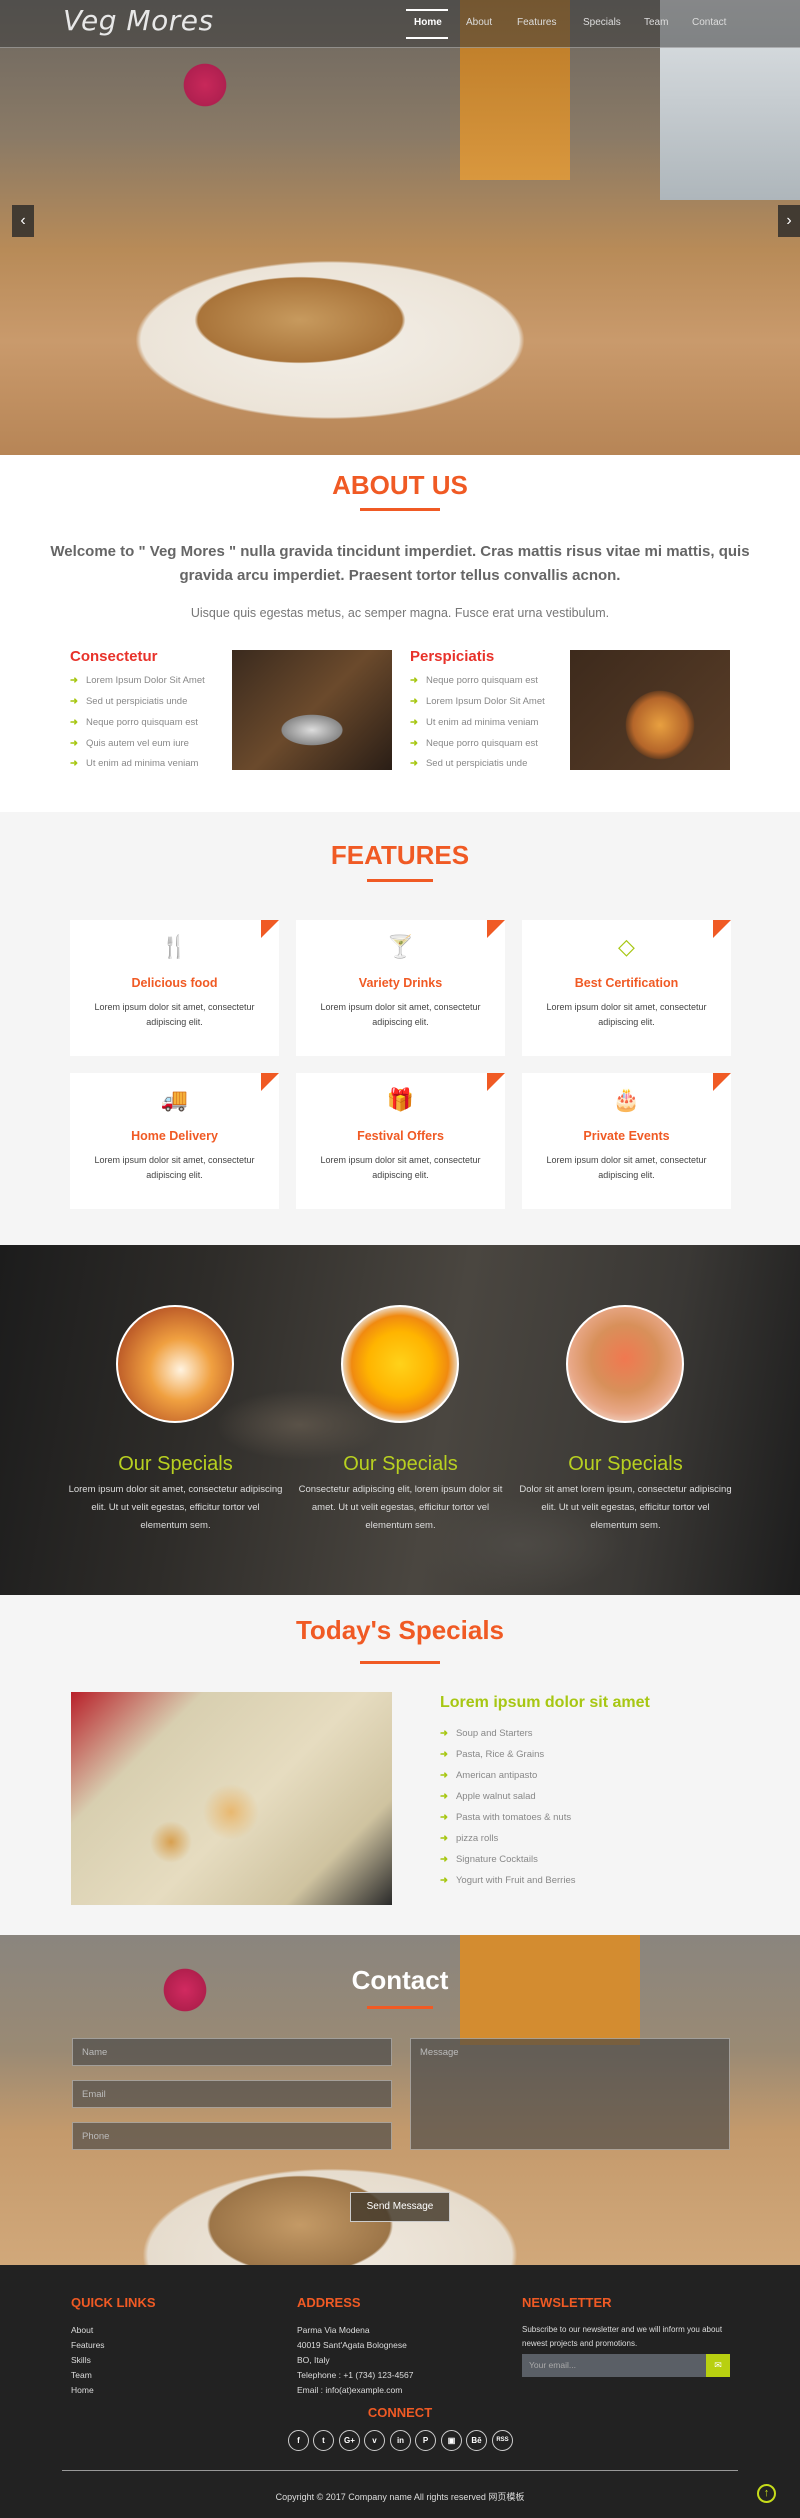 This screenshot has height=2518, width=800. Describe the element at coordinates (400, 2470) in the screenshot. I see `footer-divider` at that location.